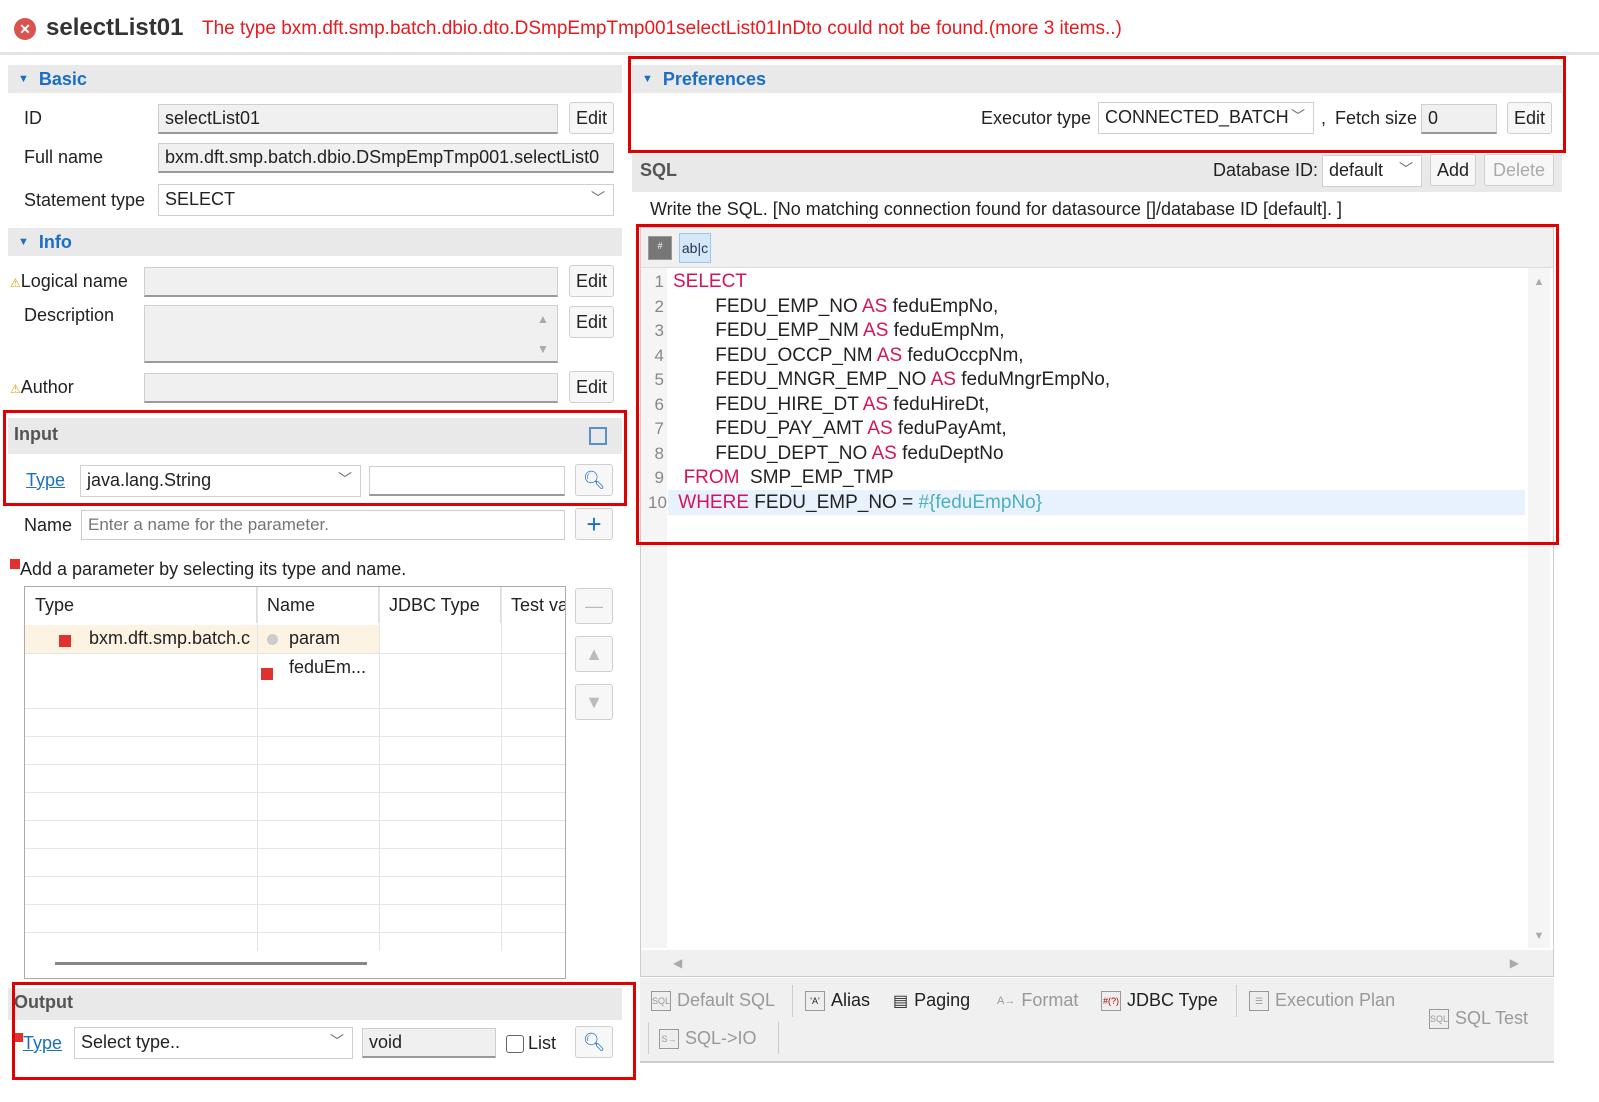  What do you see at coordinates (1335, 1000) in the screenshot?
I see `button-label: Execution Plan` at bounding box center [1335, 1000].